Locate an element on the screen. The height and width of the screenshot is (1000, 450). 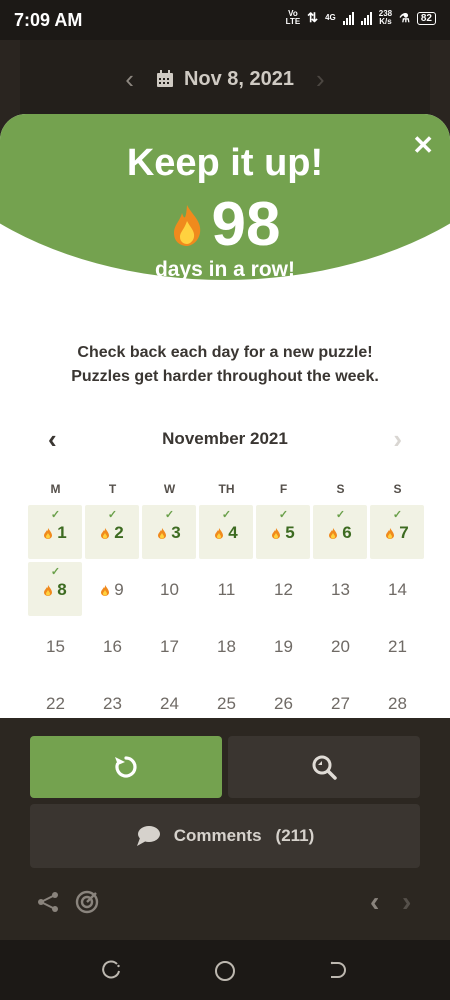
calendar-day-number: 26 is located at coordinates (283, 703).